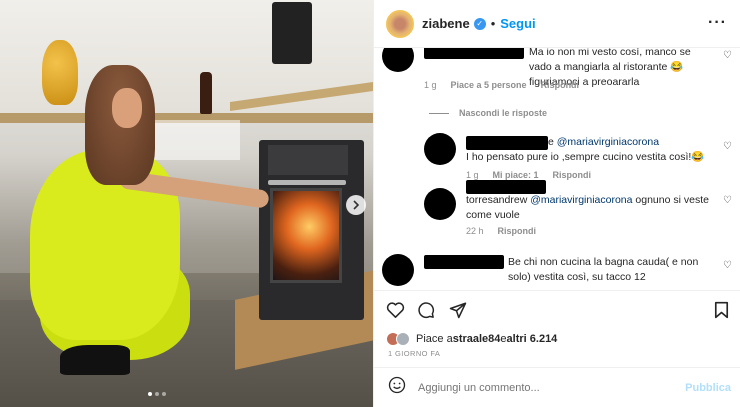 The image size is (740, 407). I want to click on liked-by-user: straale84, so click(477, 339).